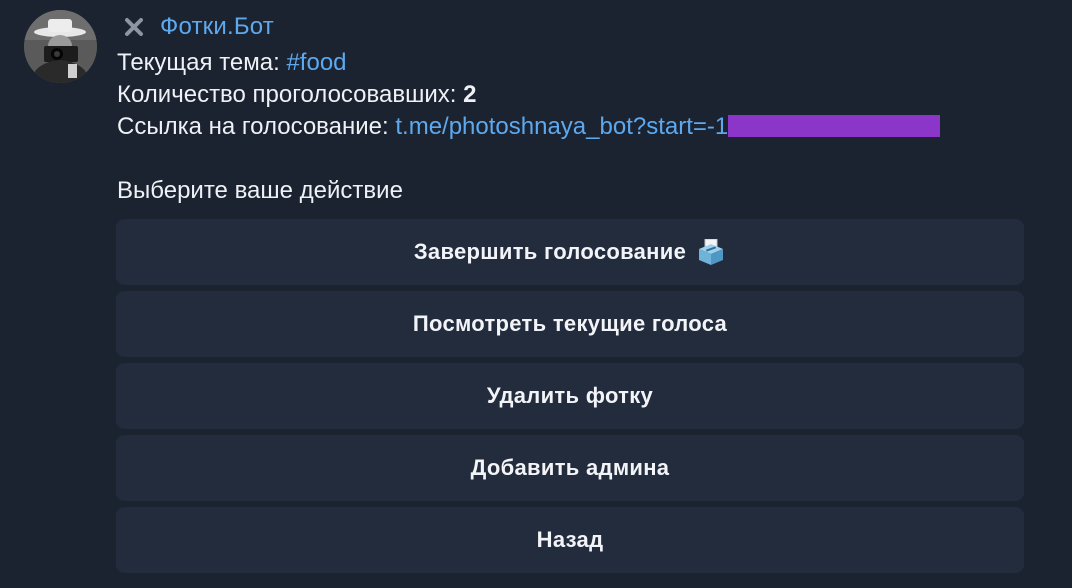 This screenshot has width=1072, height=588. I want to click on ballot-box-icon, so click(711, 252).